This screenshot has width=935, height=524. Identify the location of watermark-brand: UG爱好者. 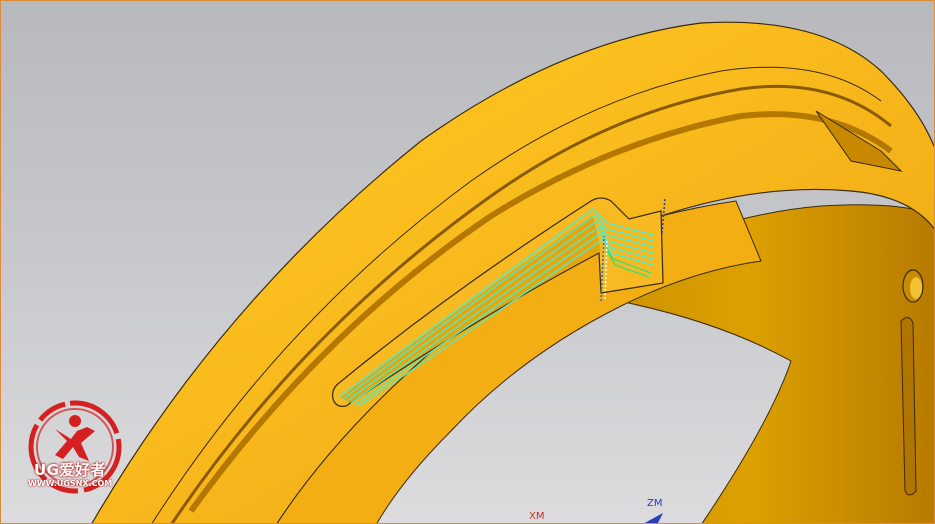
(70, 470).